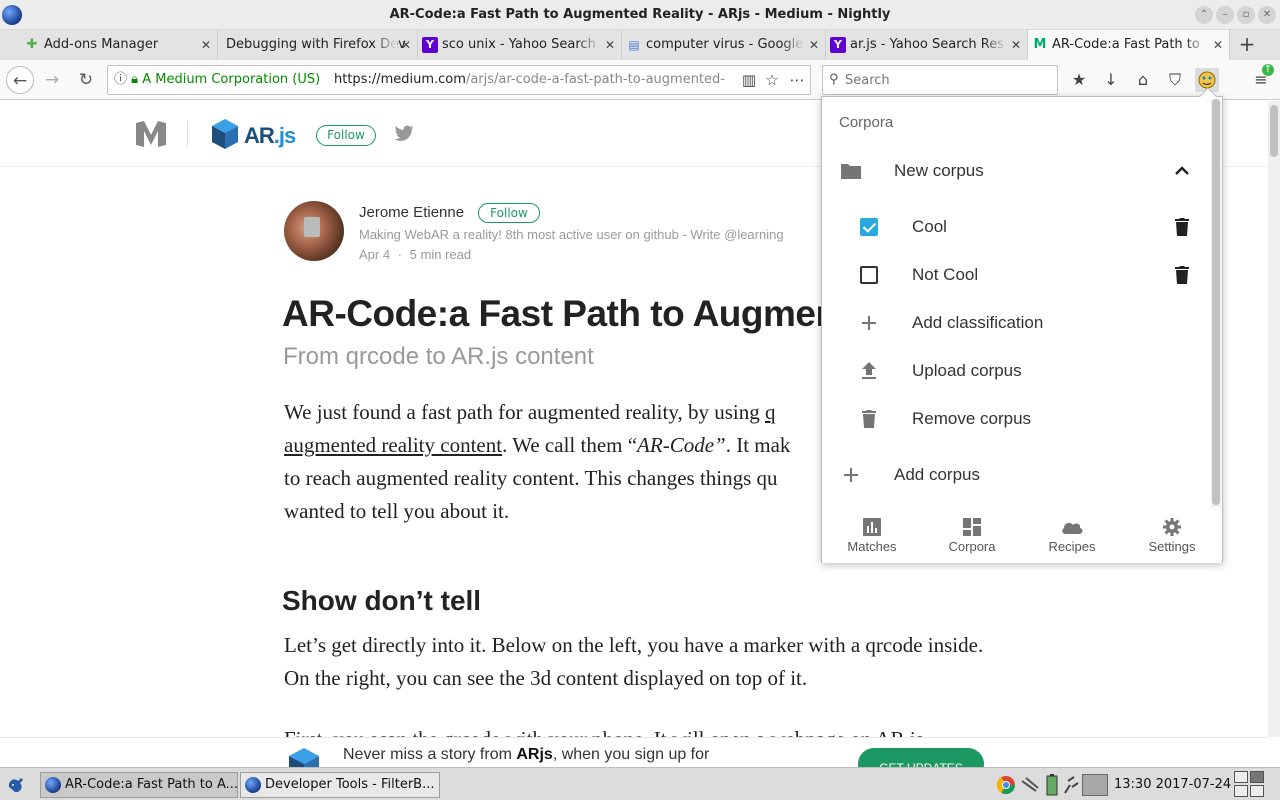 Image resolution: width=1280 pixels, height=800 pixels. Describe the element at coordinates (1172, 536) in the screenshot. I see `nav-settings: Settings` at that location.